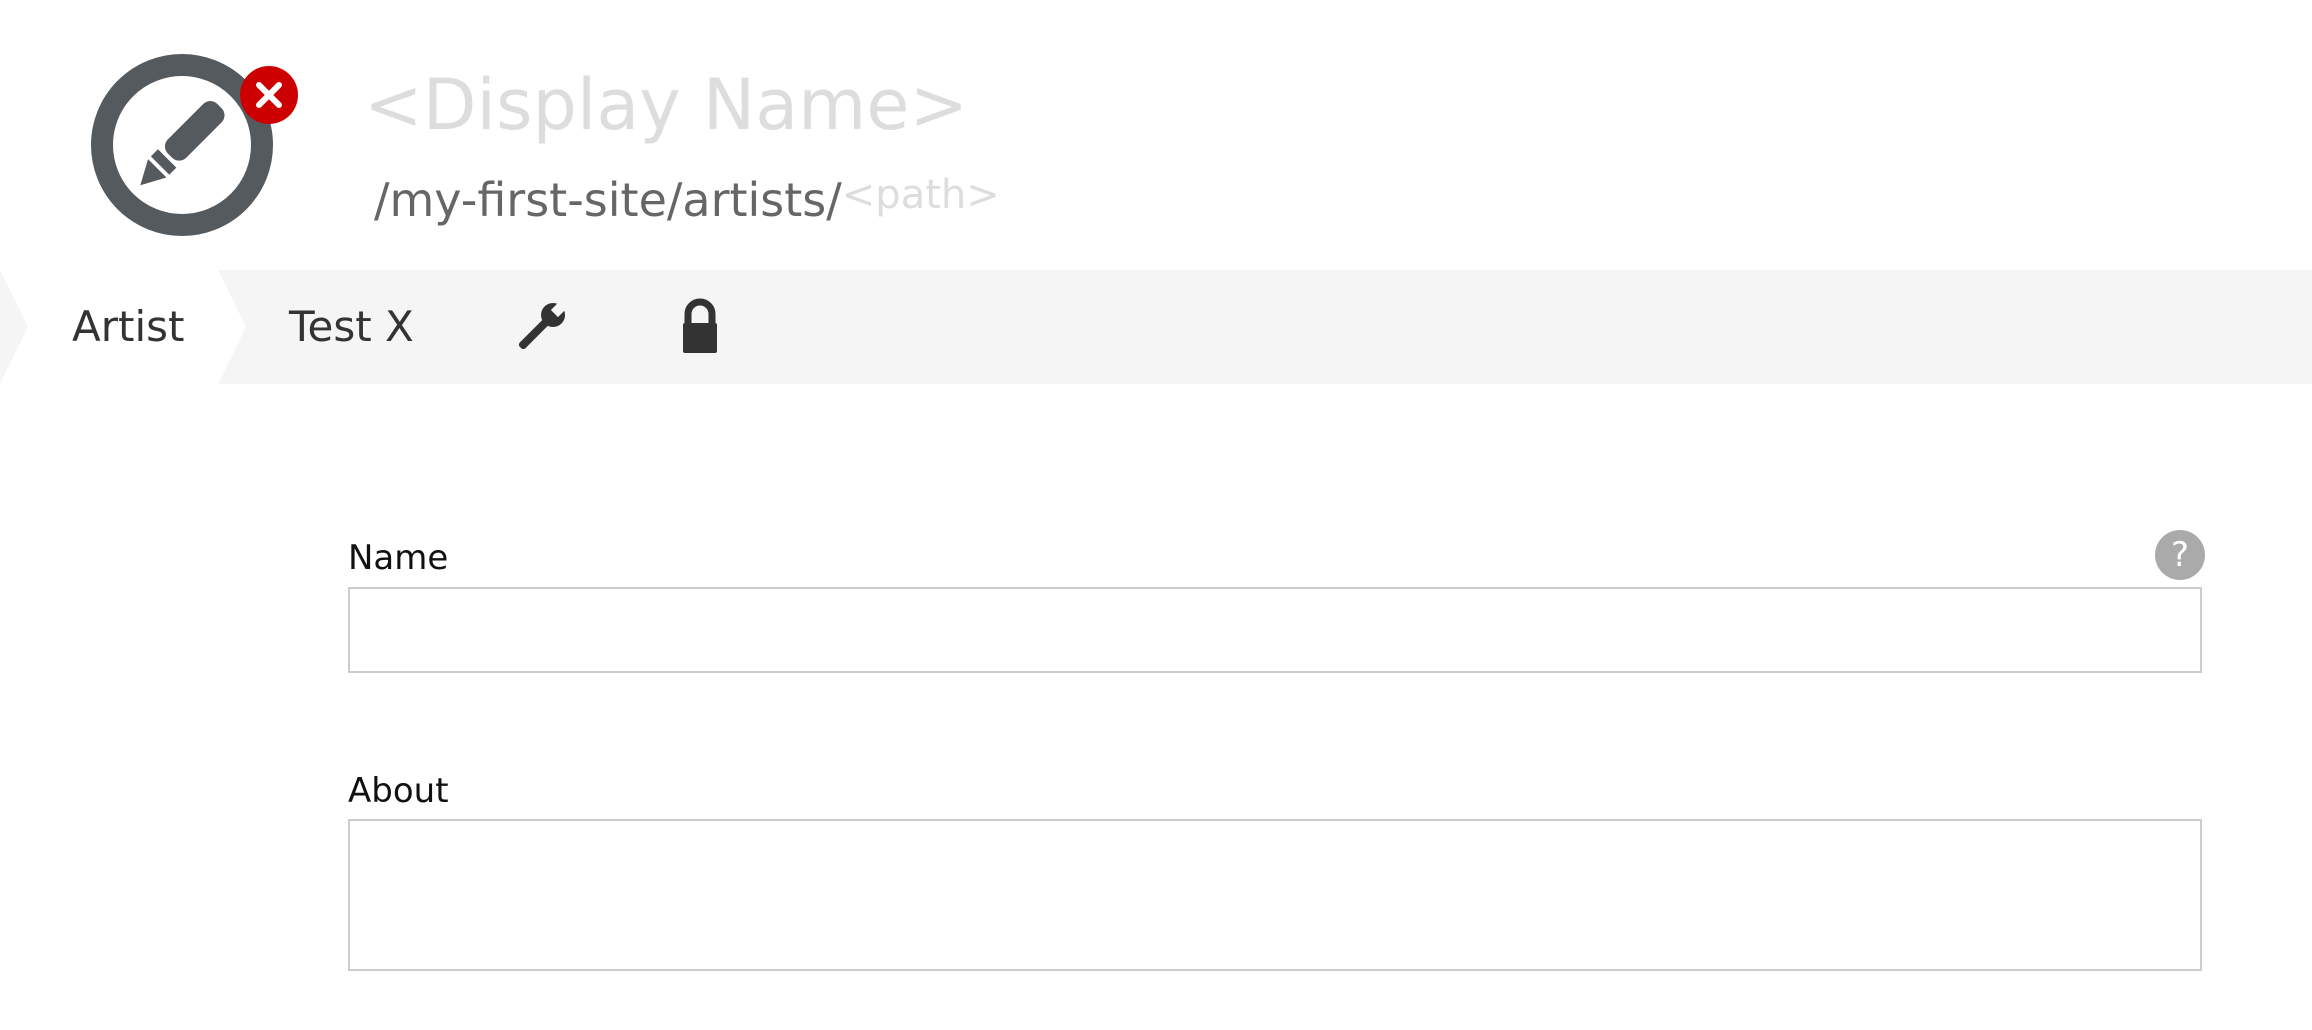  I want to click on path-row: /my-first-site/artists/<path>, so click(687, 200).